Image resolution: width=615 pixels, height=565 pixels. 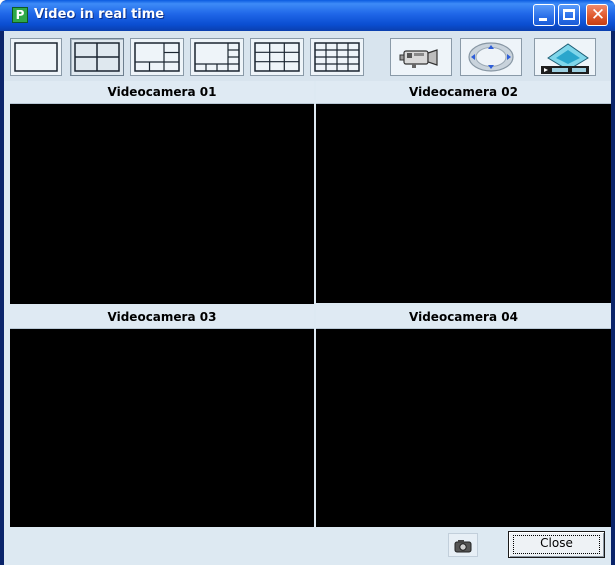 What do you see at coordinates (544, 15) in the screenshot?
I see `minimize-button` at bounding box center [544, 15].